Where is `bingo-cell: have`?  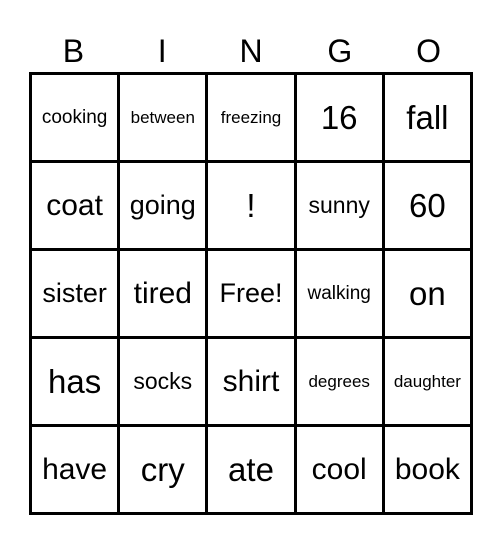
bingo-cell: have is located at coordinates (76, 471).